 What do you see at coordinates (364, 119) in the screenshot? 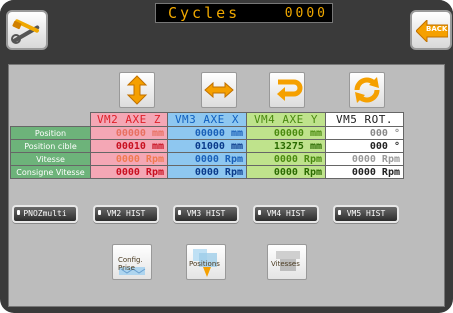
I see `column-header: VM5 ROT.` at bounding box center [364, 119].